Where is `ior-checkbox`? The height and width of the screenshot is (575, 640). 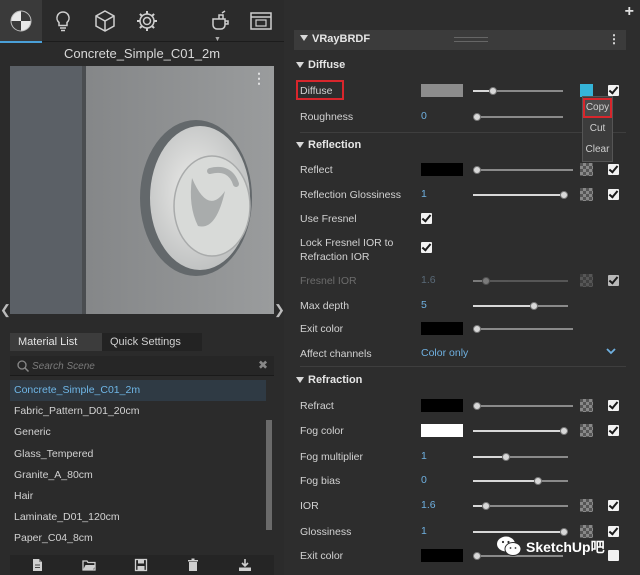 ior-checkbox is located at coordinates (613, 505).